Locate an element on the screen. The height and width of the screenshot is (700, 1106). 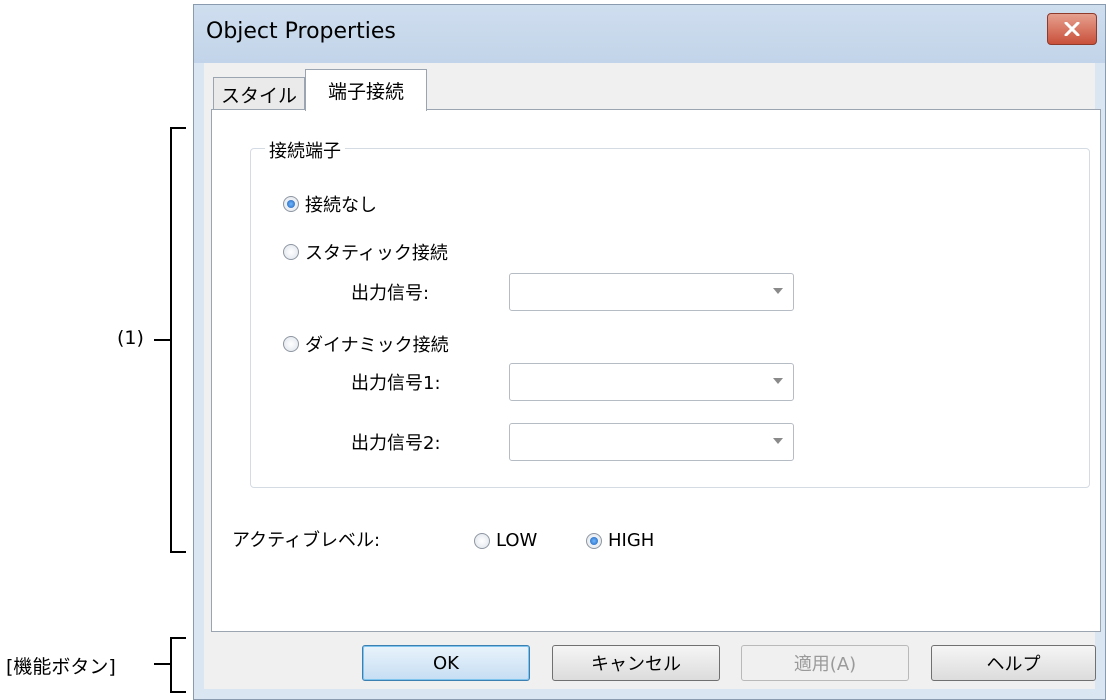
output-signal-2-combo is located at coordinates (651, 442).